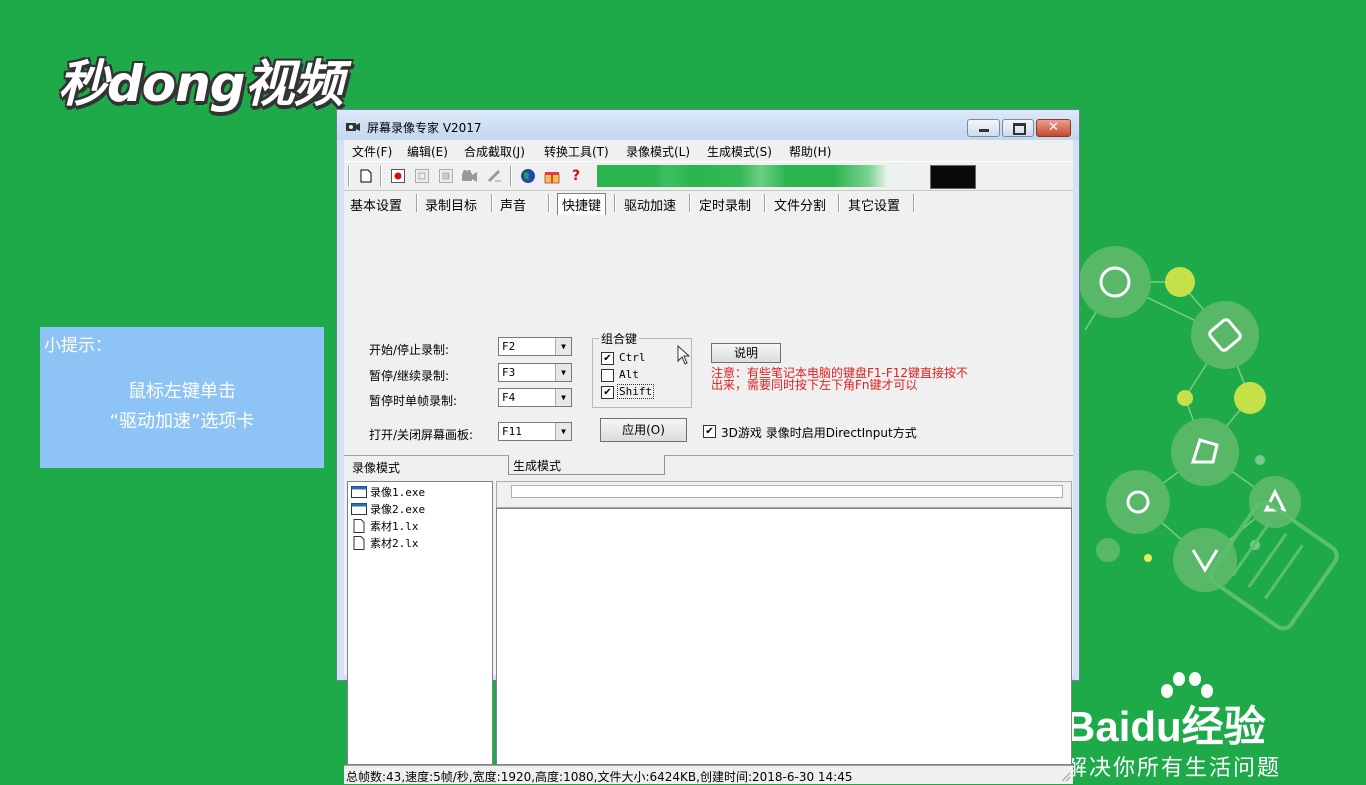 Image resolution: width=1366 pixels, height=785 pixels. Describe the element at coordinates (451, 204) in the screenshot. I see `tab-target: 录制目标` at that location.